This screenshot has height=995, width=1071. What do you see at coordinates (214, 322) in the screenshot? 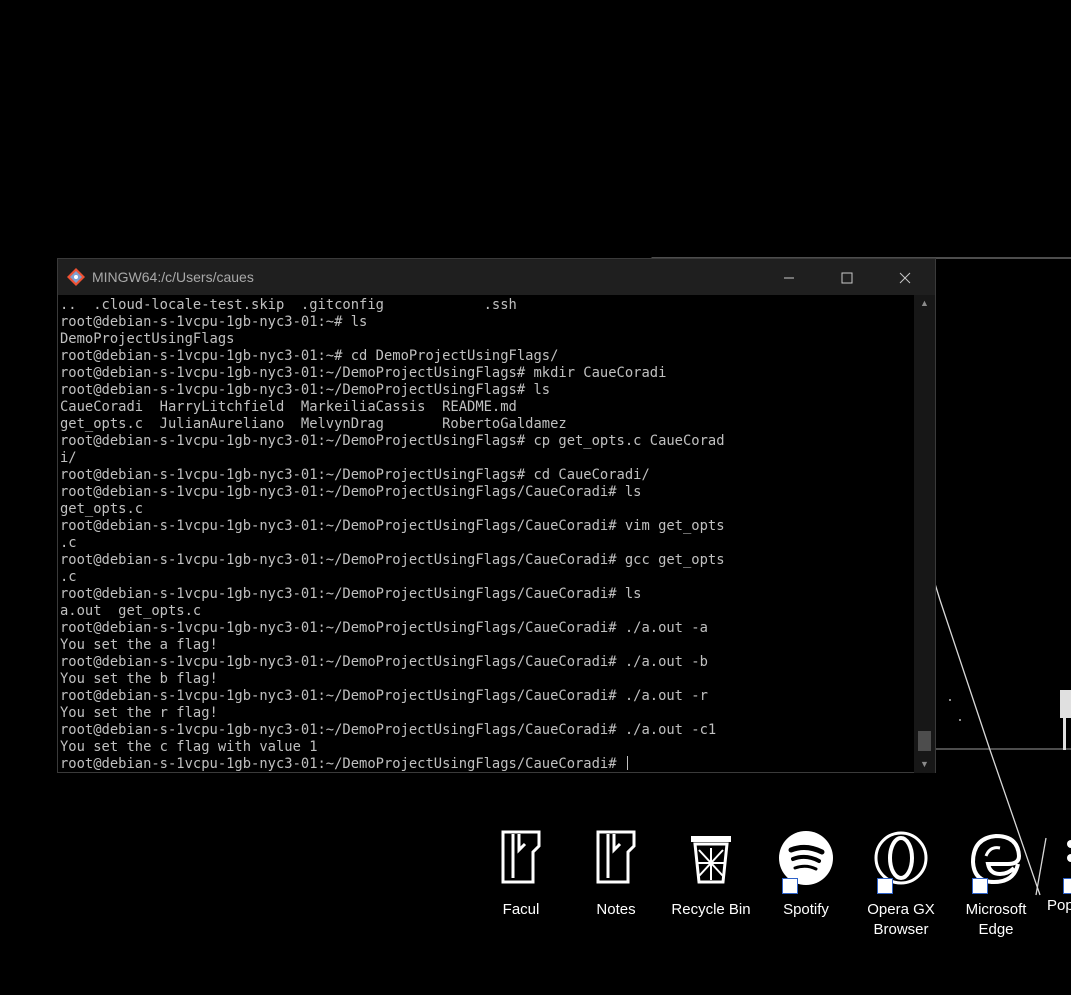
I see `terminal-line: root@debian-s-1vcpu-1gb-nyc3-01:~# ls` at bounding box center [214, 322].